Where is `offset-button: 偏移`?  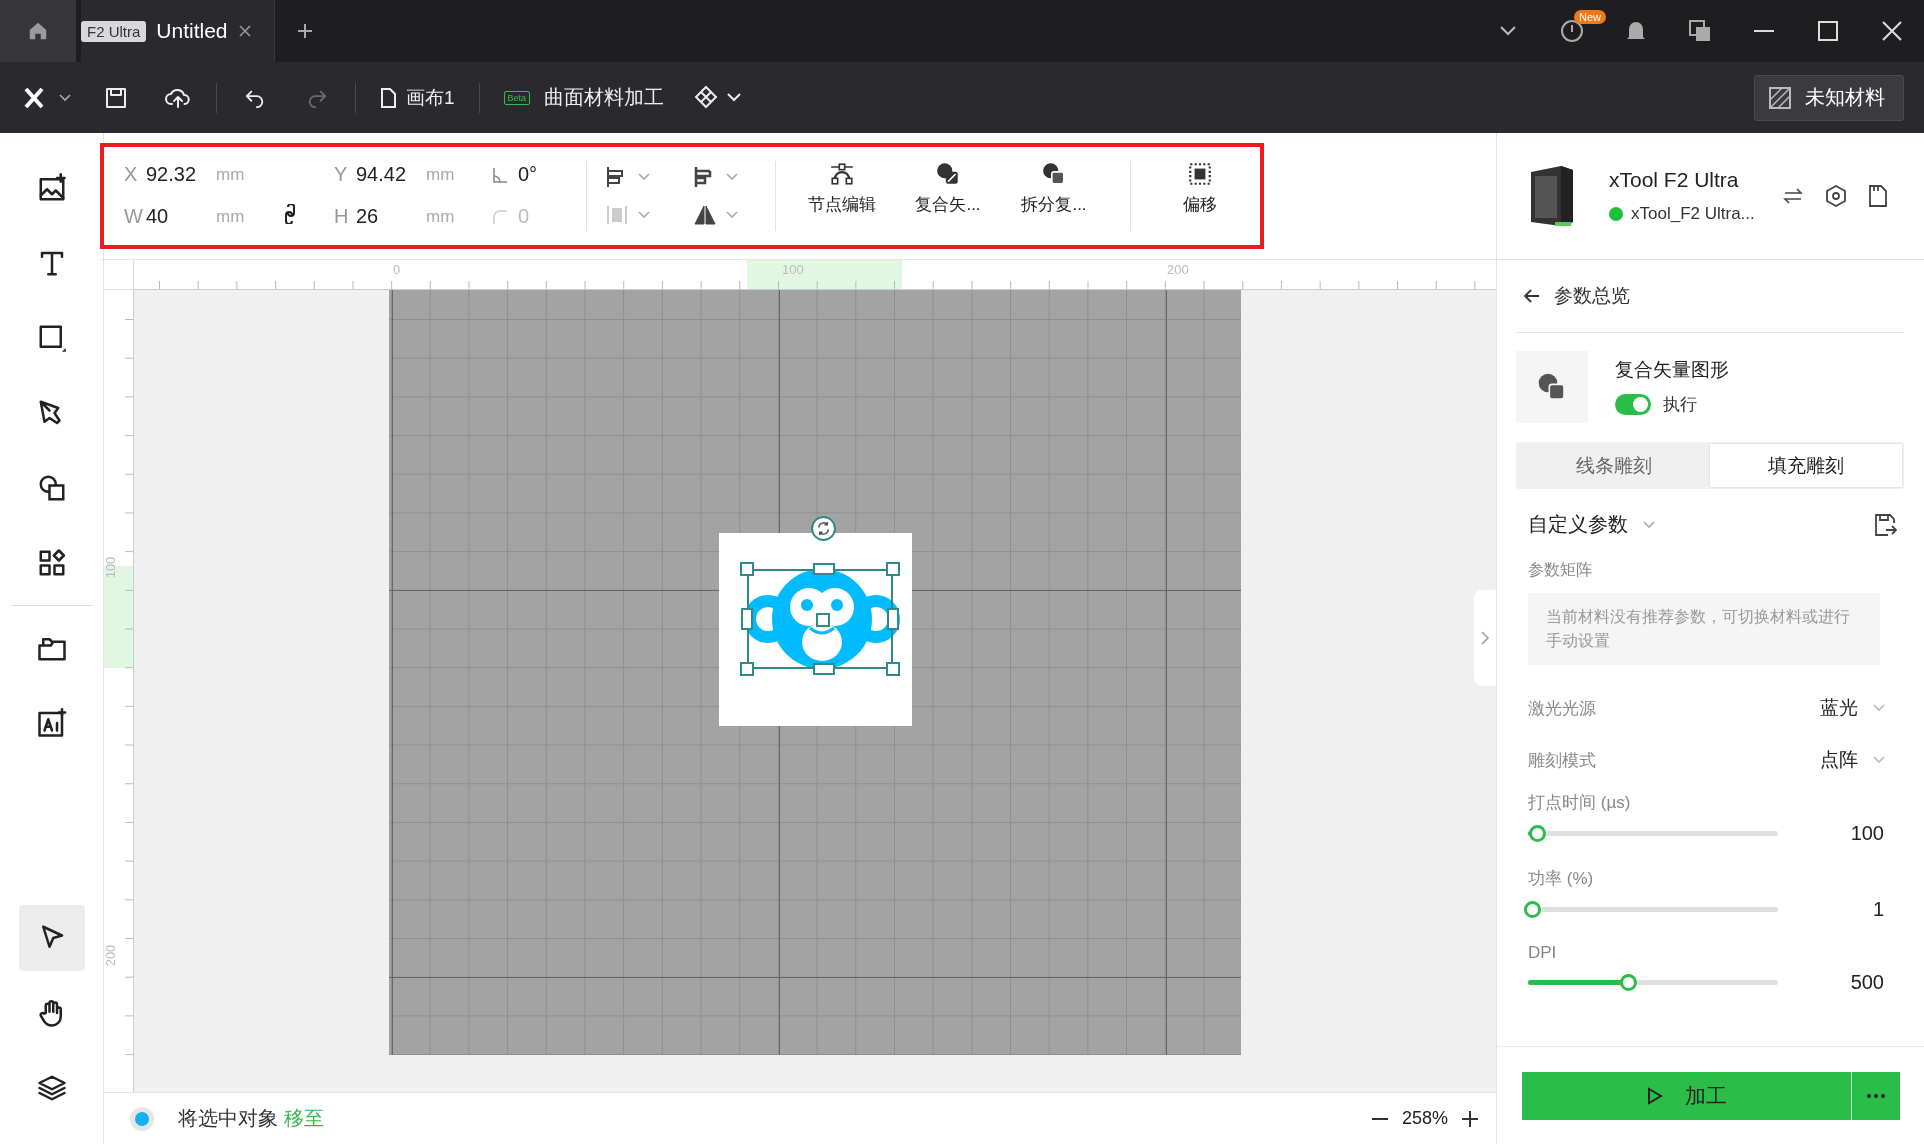
offset-button: 偏移 is located at coordinates (1200, 196).